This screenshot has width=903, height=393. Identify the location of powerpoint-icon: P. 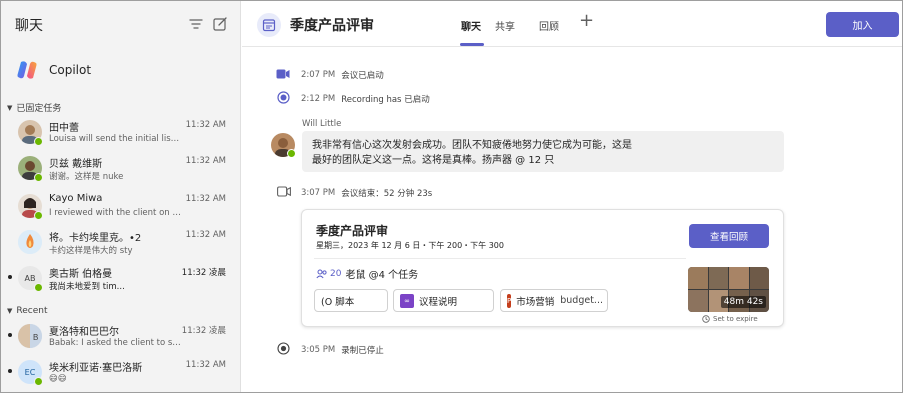
(509, 300).